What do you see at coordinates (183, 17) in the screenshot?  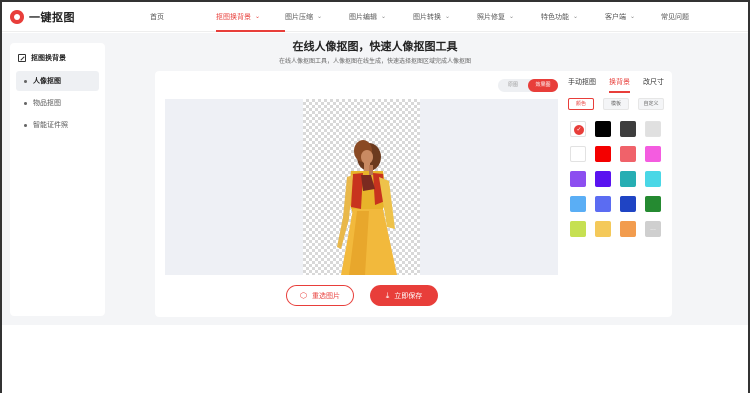 I see `nav-item-home: 首页` at bounding box center [183, 17].